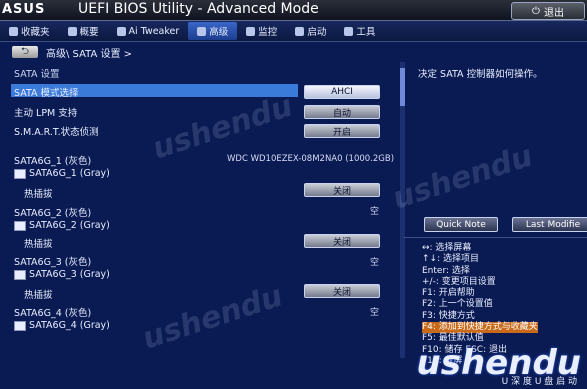 The width and height of the screenshot is (587, 389). I want to click on asus-logo: ASUS, so click(24, 9).